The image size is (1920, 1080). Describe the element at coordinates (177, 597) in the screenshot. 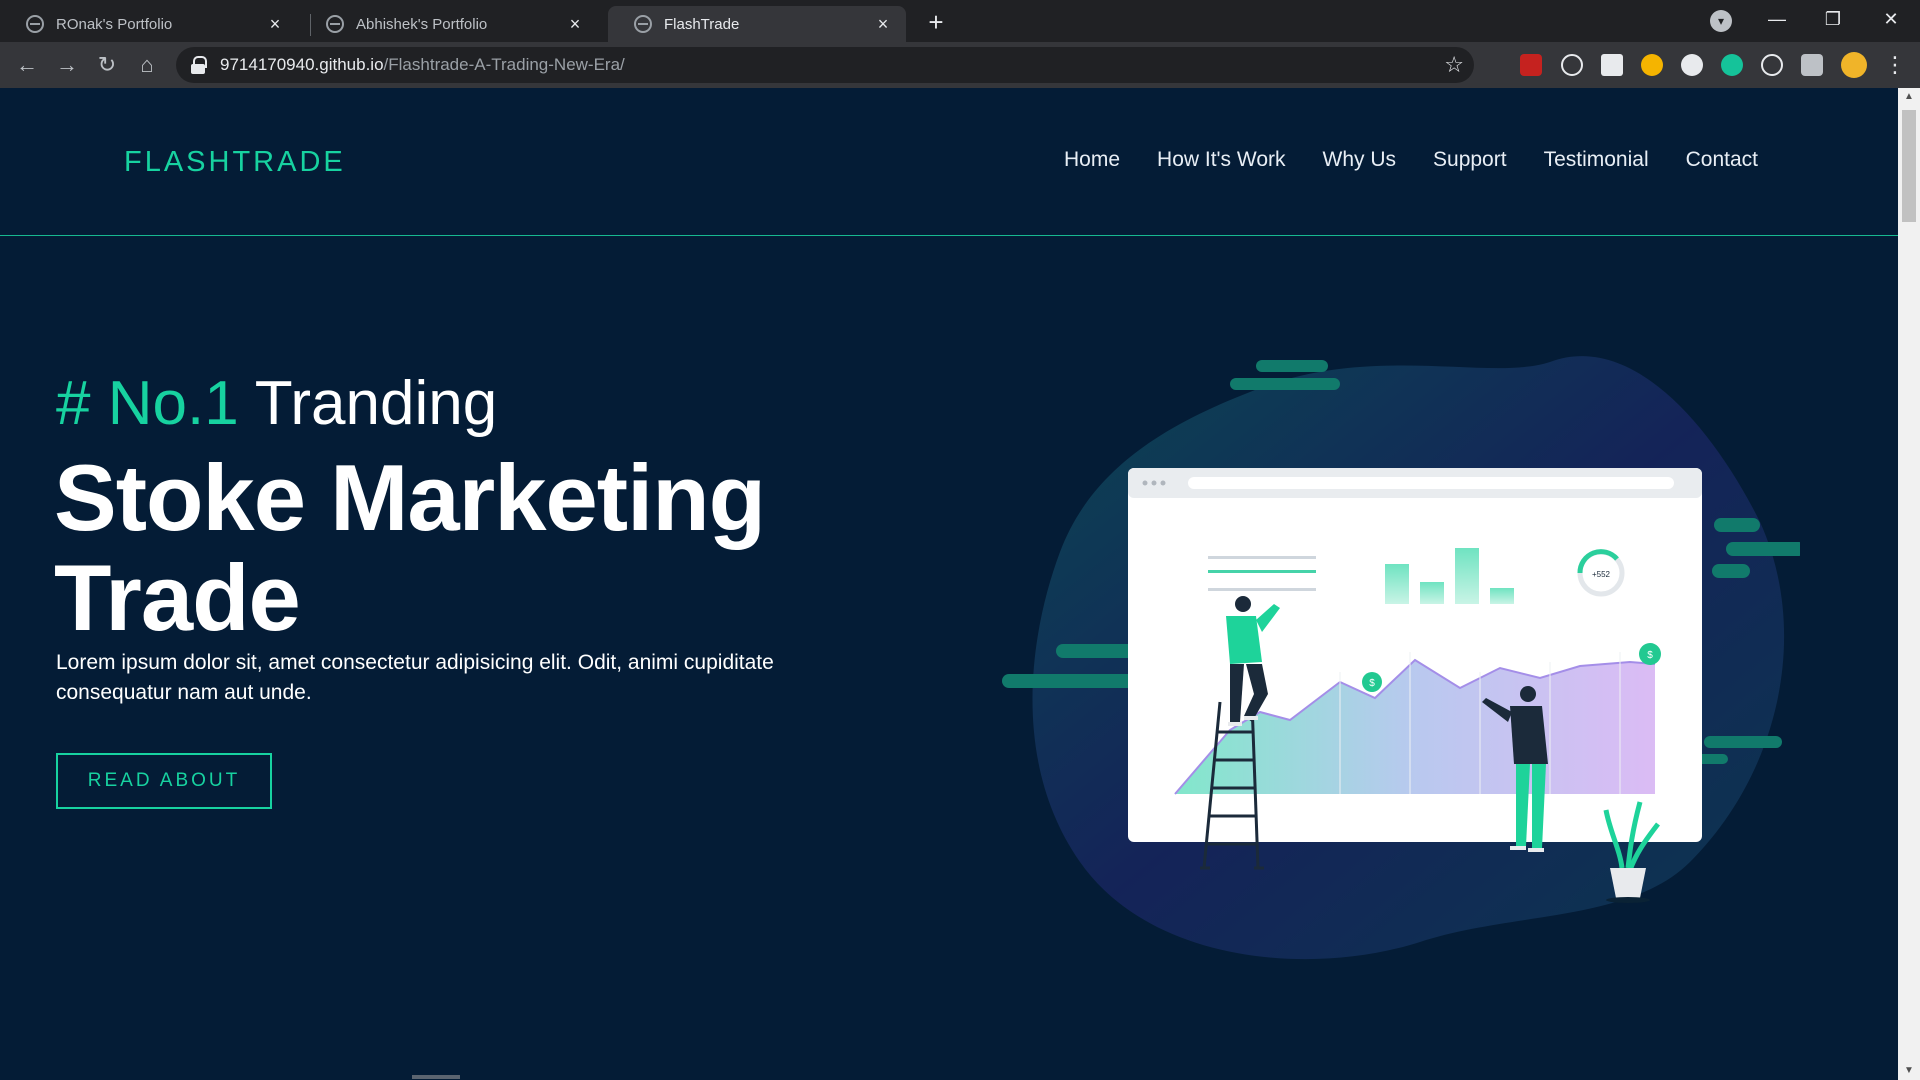

I see `hero-title-line-2: Trade` at that location.